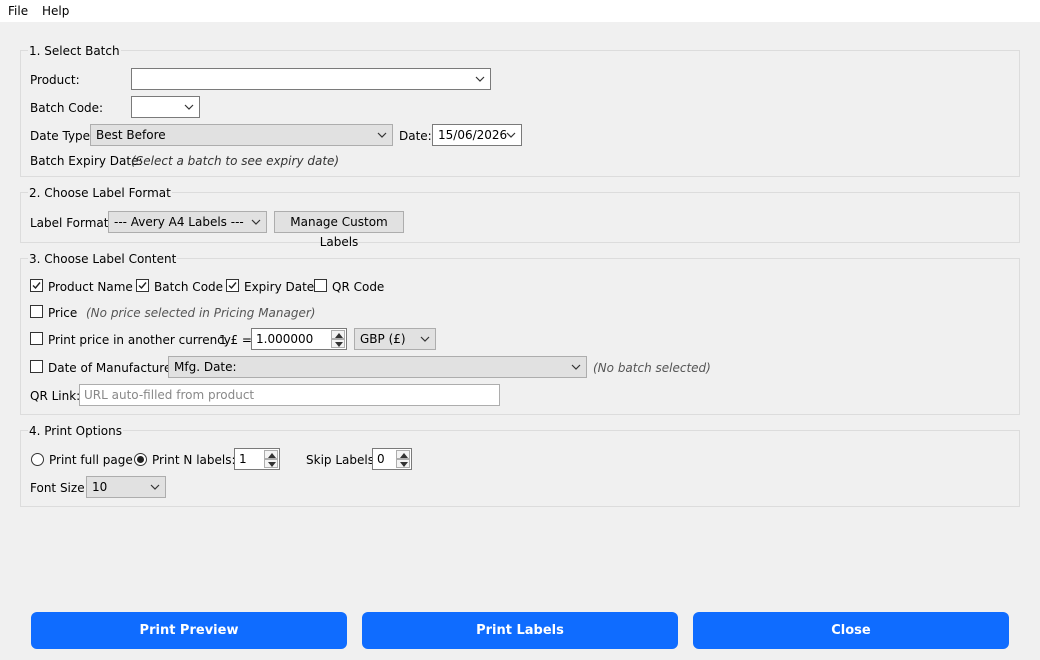 The image size is (1040, 660). Describe the element at coordinates (520, 11) in the screenshot. I see `menu-bar: File Help` at that location.